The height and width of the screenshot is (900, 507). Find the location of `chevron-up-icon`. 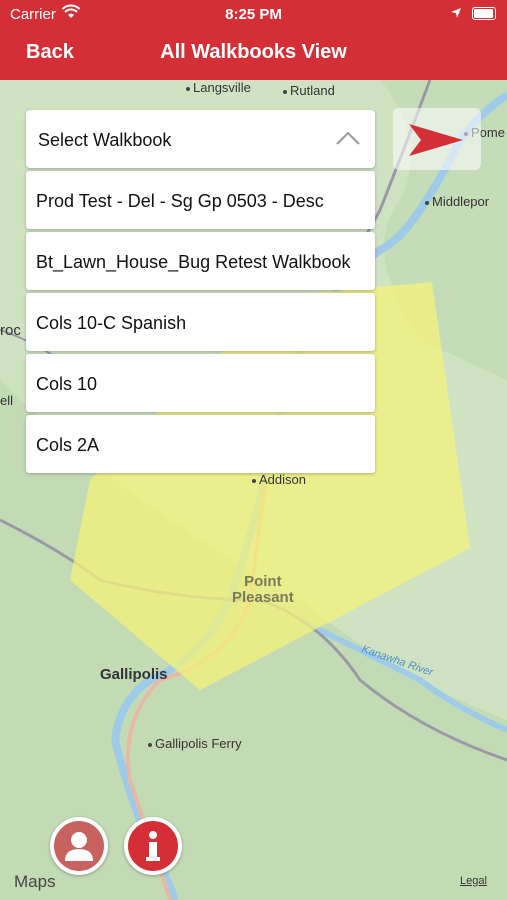

chevron-up-icon is located at coordinates (348, 138).